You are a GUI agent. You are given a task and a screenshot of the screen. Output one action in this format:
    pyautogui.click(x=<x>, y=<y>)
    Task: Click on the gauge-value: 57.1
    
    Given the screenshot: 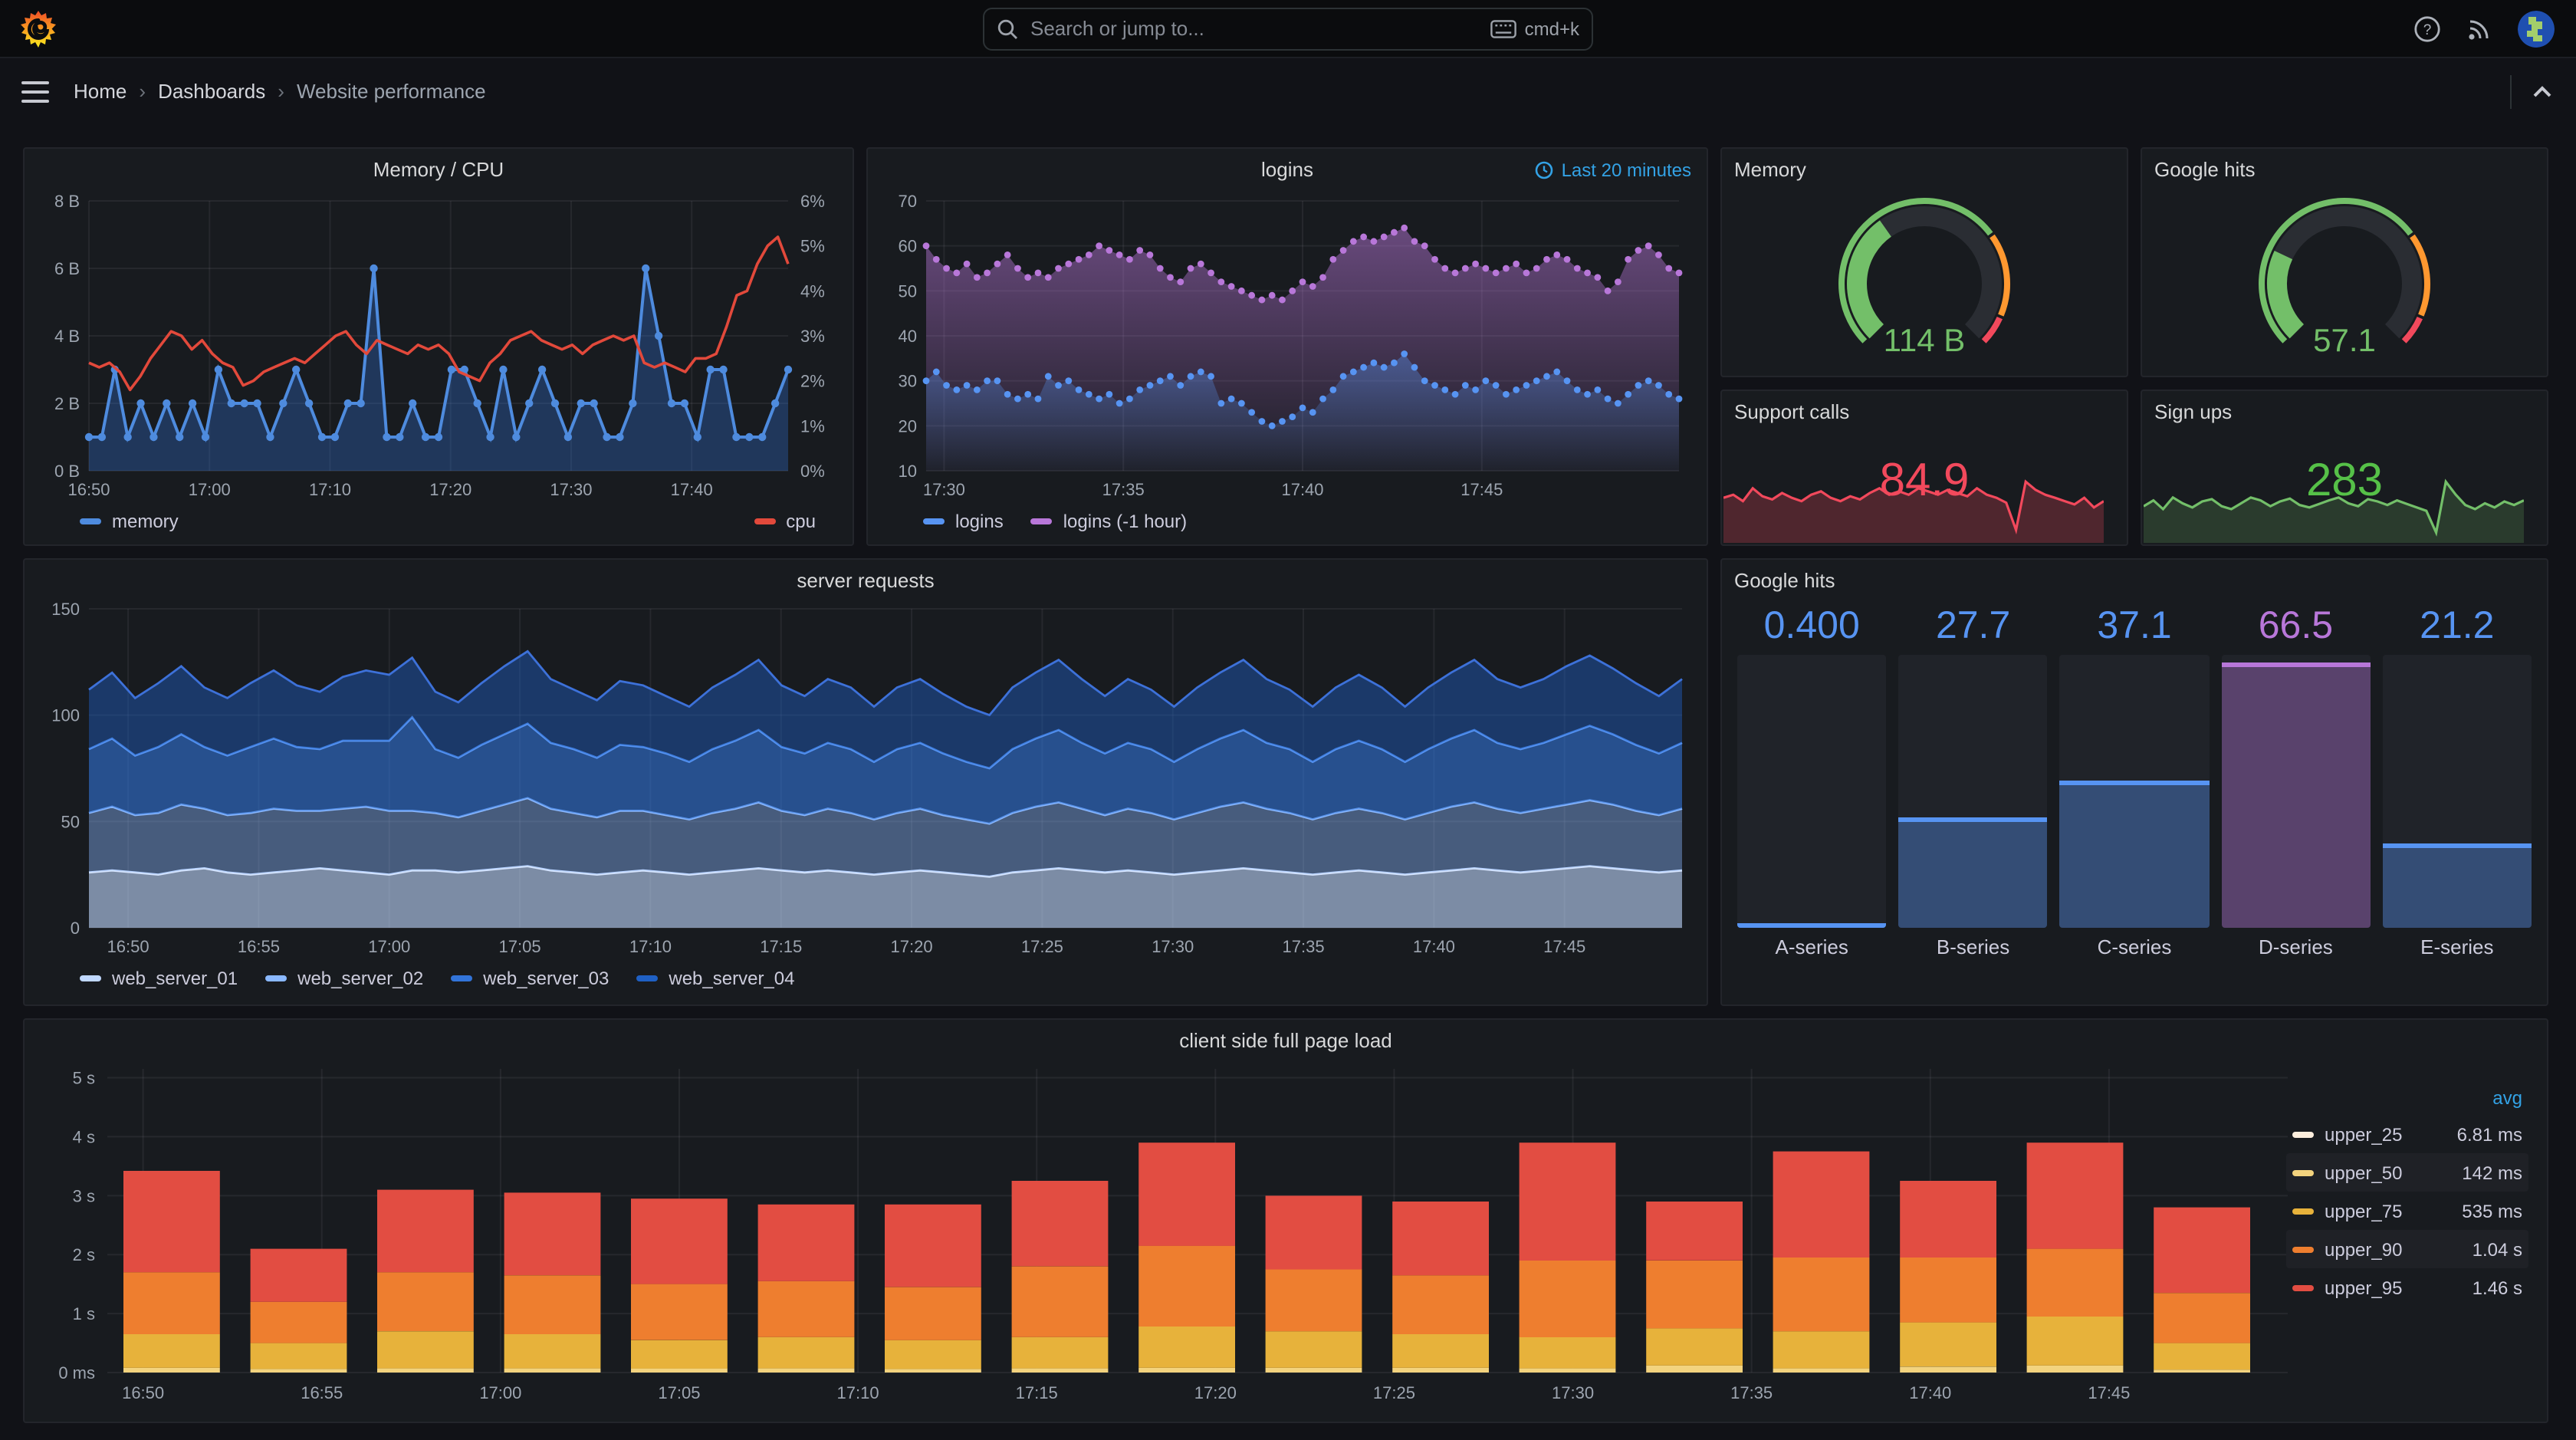 What is the action you would take?
    pyautogui.click(x=2344, y=340)
    